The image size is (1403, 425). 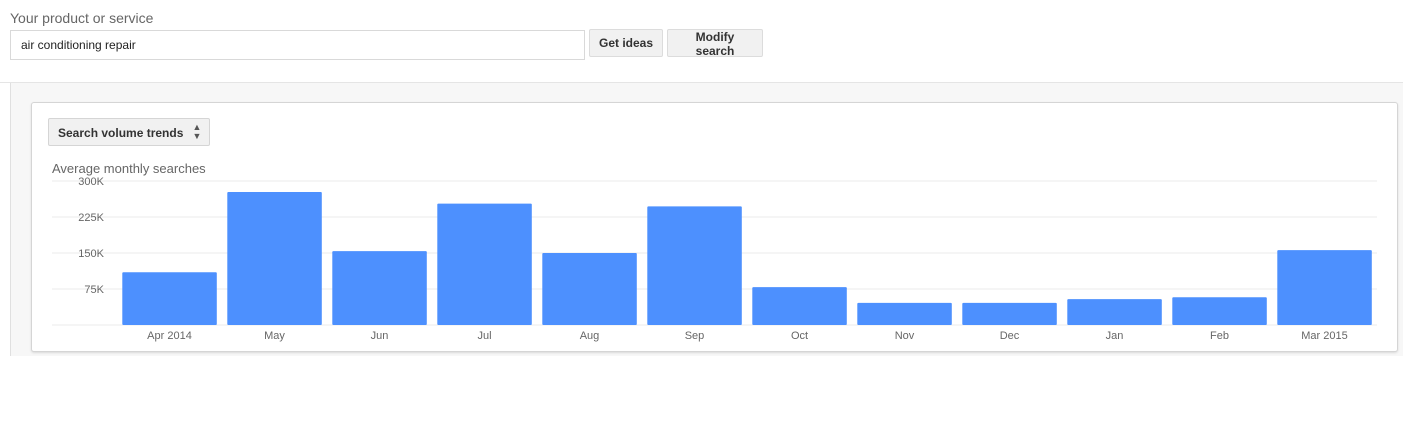 I want to click on x-tick-label: Mar 2015, so click(x=1324, y=336).